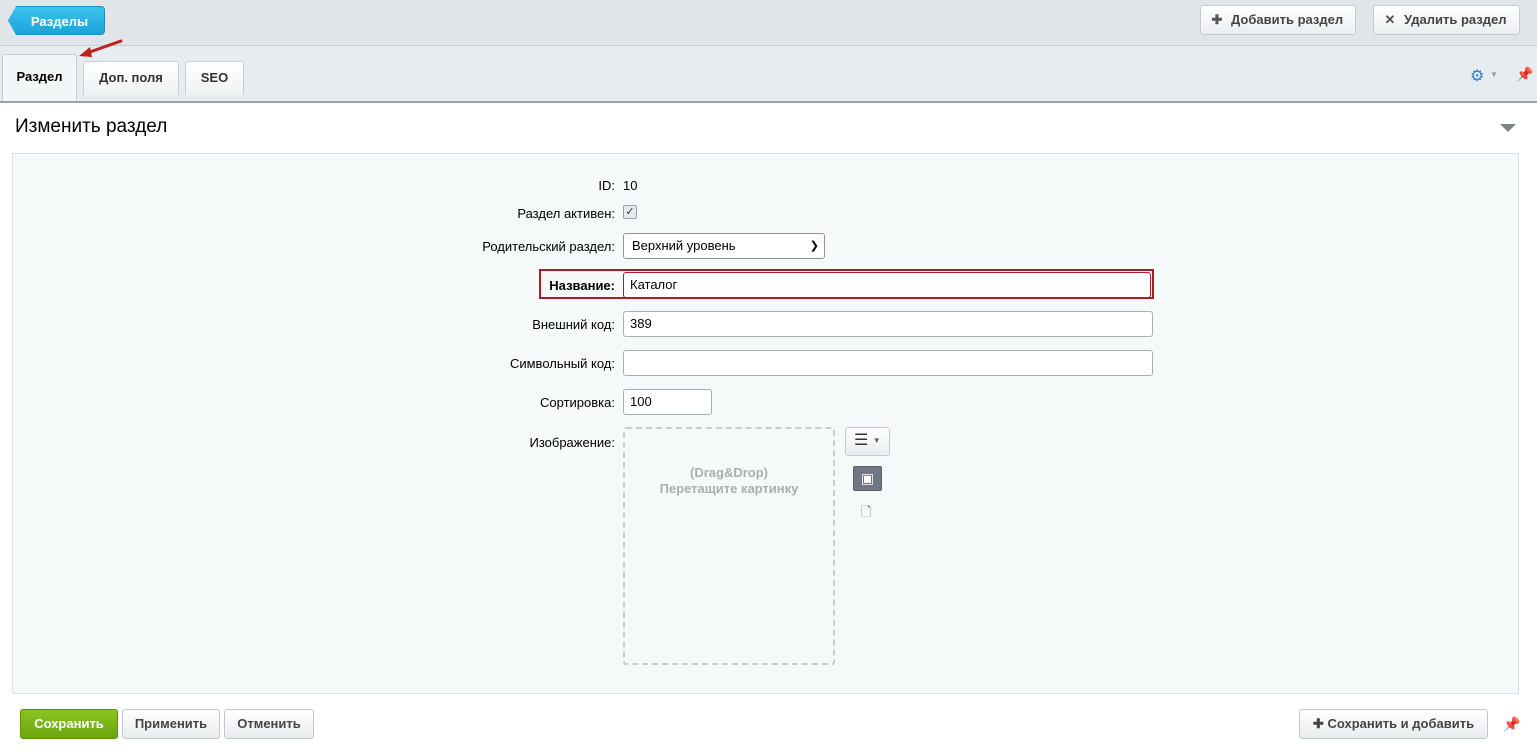 This screenshot has height=752, width=1537. Describe the element at coordinates (888, 324) in the screenshot. I see `external-code-input: 389` at that location.